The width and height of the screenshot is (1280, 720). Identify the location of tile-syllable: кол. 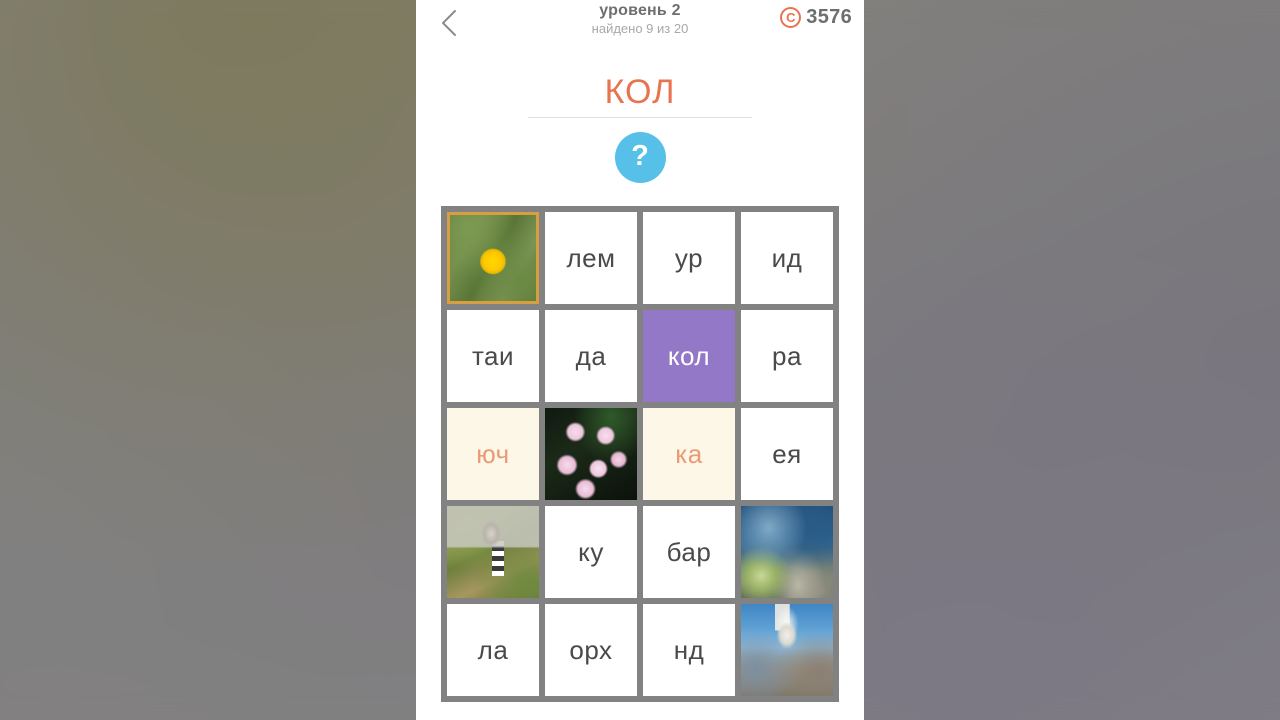
(689, 356).